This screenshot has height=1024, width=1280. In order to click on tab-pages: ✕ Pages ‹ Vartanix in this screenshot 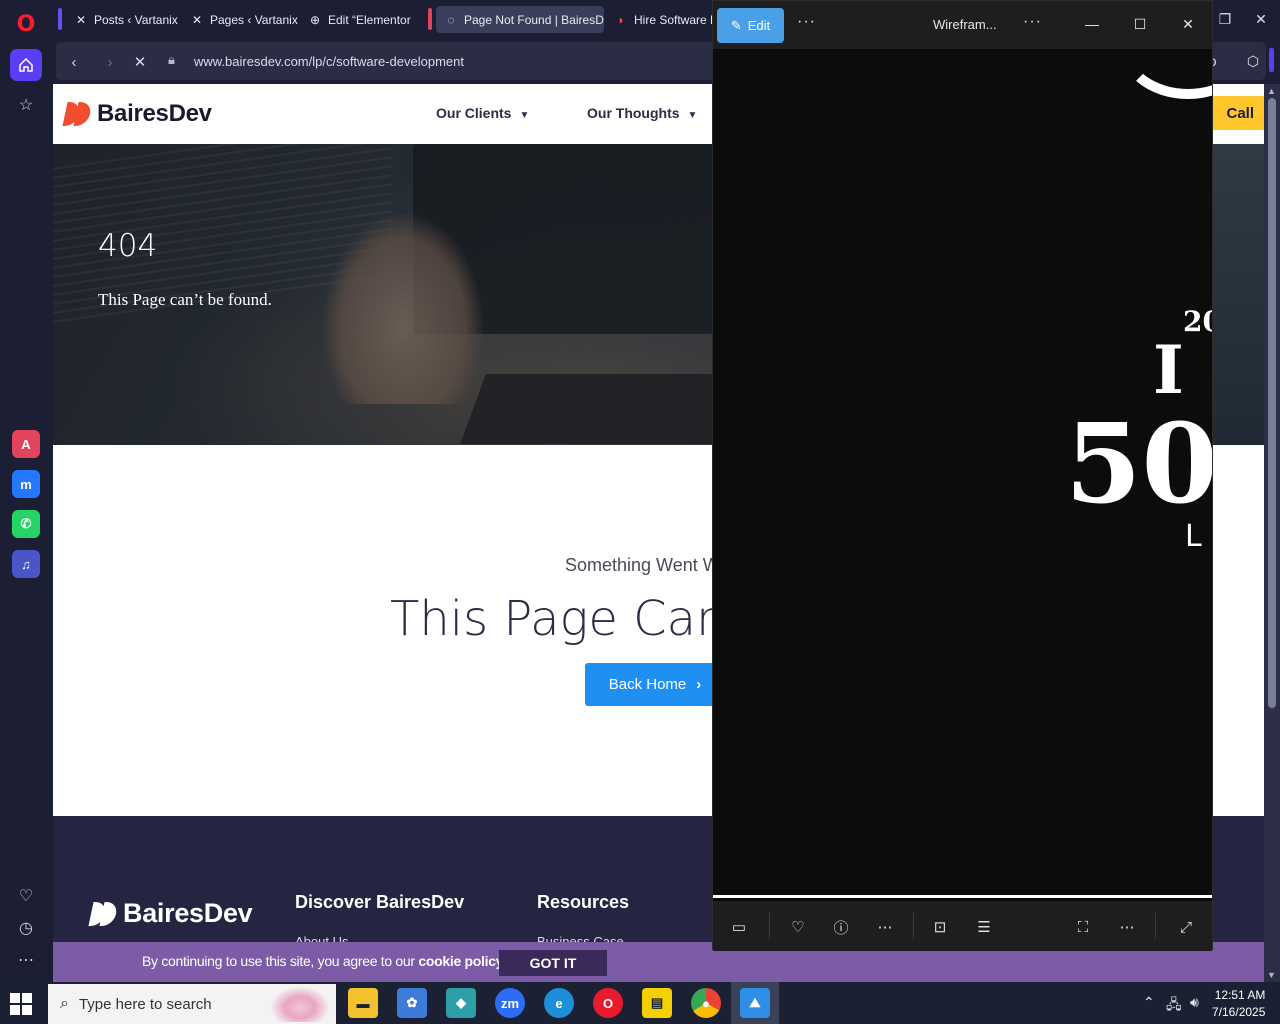, I will do `click(240, 19)`.